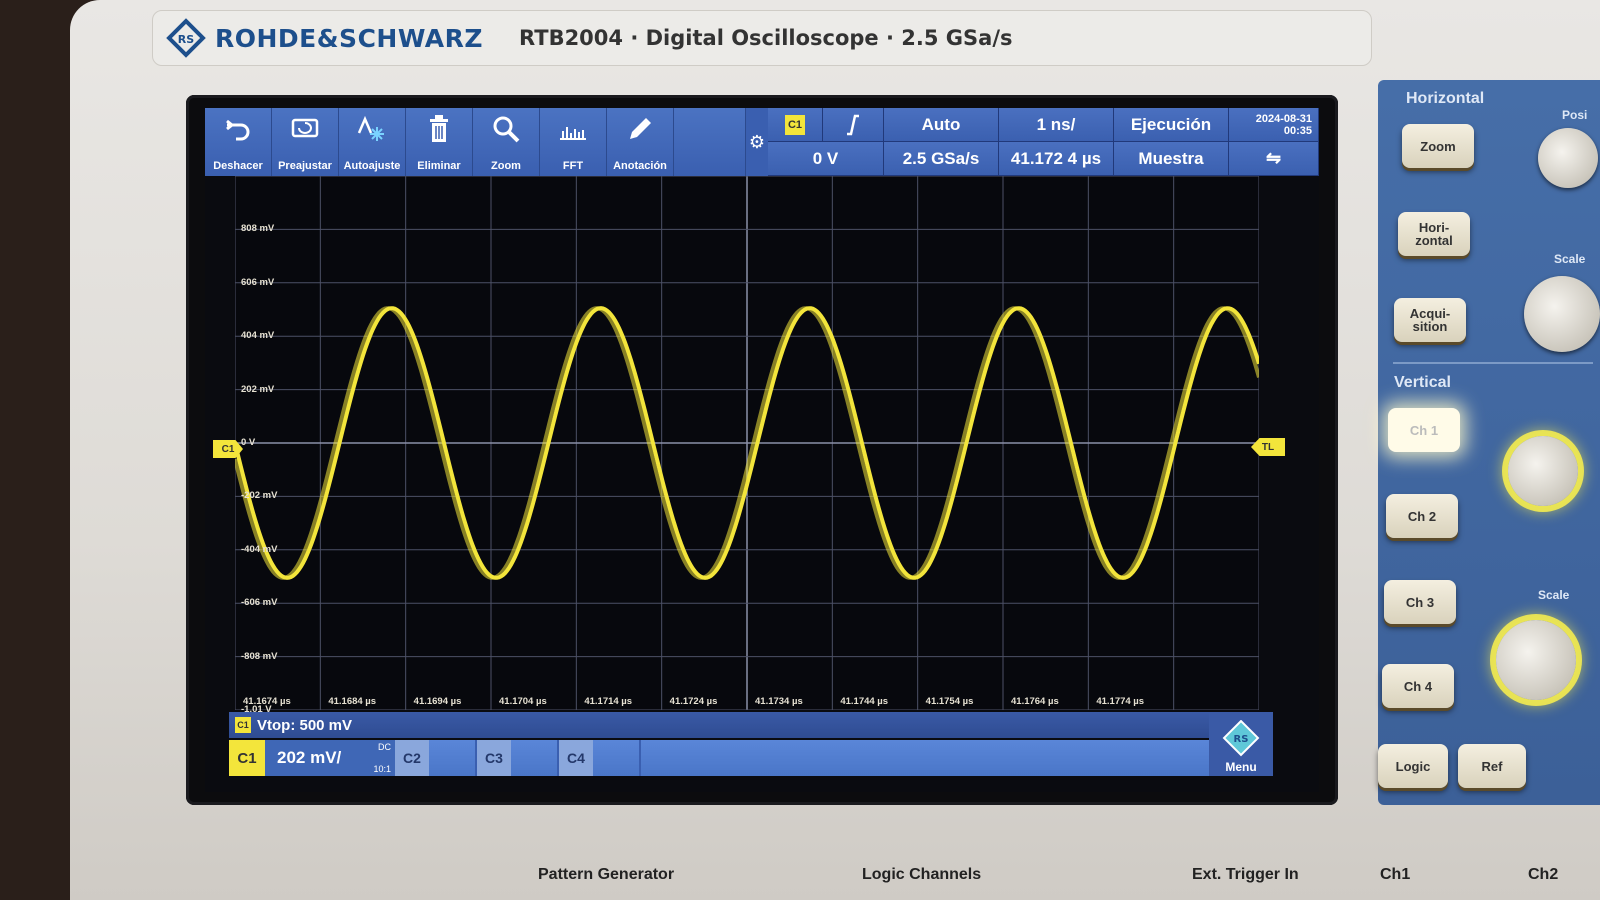 Image resolution: width=1600 pixels, height=900 pixels. I want to click on position-knob, so click(1568, 158).